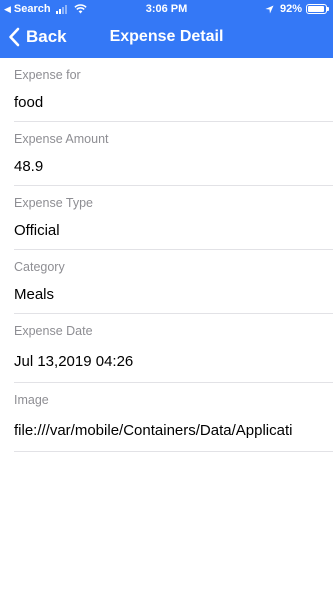 The width and height of the screenshot is (333, 592). Describe the element at coordinates (173, 348) in the screenshot. I see `field-expense-date: Expense Date Jul 13,2019 04:26` at that location.